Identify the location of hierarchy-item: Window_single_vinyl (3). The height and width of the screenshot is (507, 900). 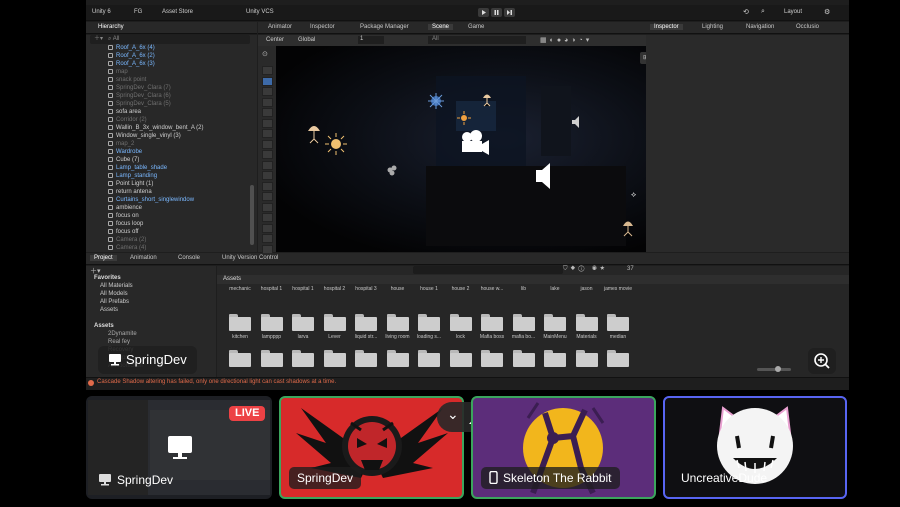
(144, 136).